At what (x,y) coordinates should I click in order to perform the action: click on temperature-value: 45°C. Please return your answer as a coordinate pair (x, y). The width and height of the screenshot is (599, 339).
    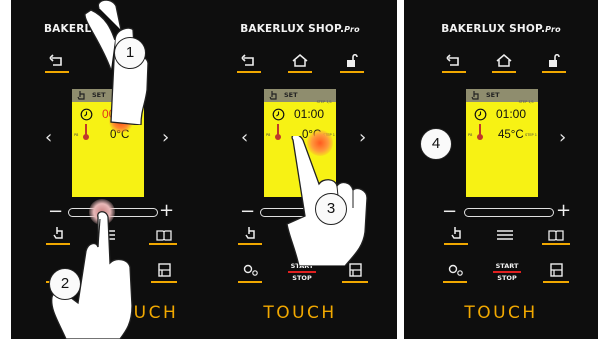
    Looking at the image, I should click on (511, 135).